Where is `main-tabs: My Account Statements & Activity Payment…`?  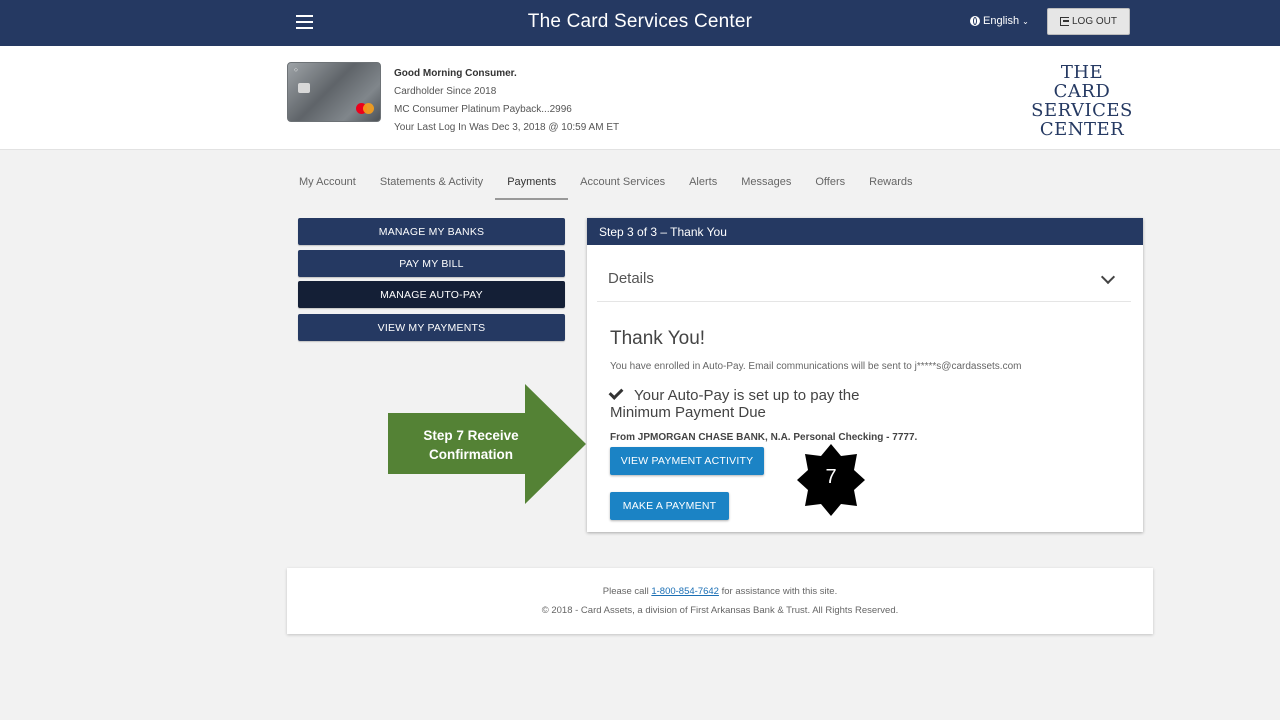 main-tabs: My Account Statements & Activity Payment… is located at coordinates (606, 185).